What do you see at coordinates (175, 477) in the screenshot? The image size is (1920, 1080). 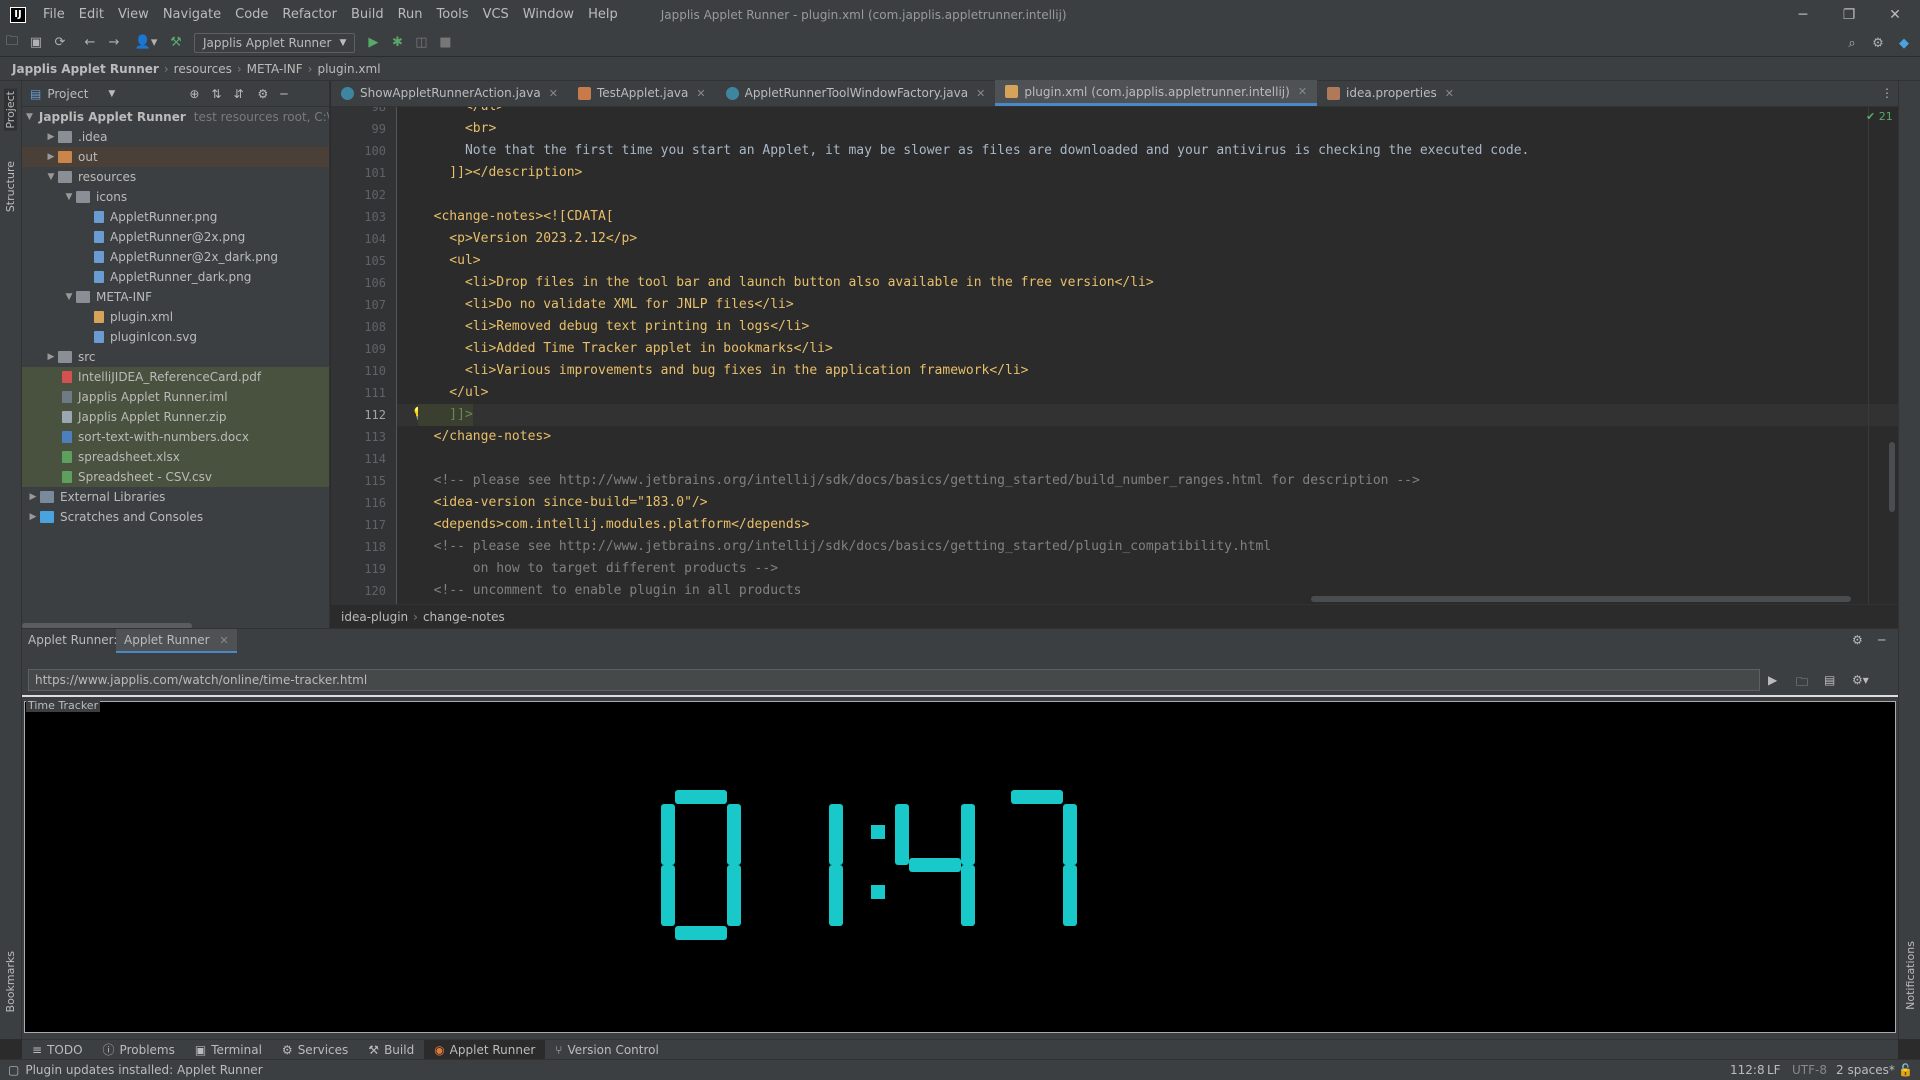 I see `tree-item-file: Spreadsheet - CSV.csv` at bounding box center [175, 477].